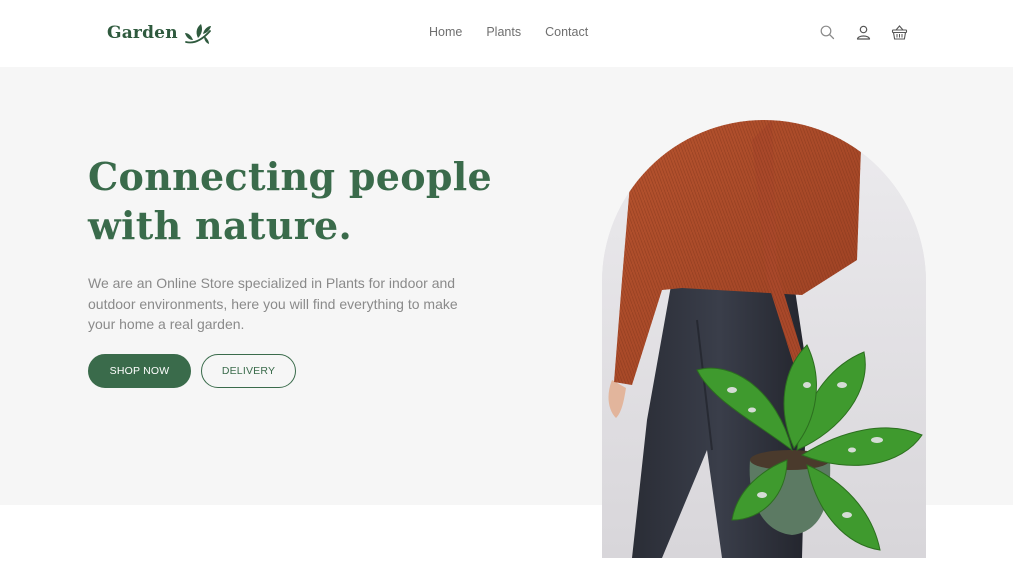  Describe the element at coordinates (827, 32) in the screenshot. I see `search-icon` at that location.